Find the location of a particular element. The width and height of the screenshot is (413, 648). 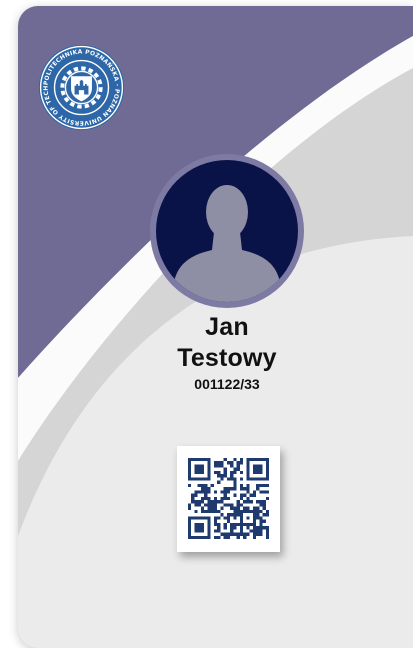

qr-code-tile is located at coordinates (228, 499).